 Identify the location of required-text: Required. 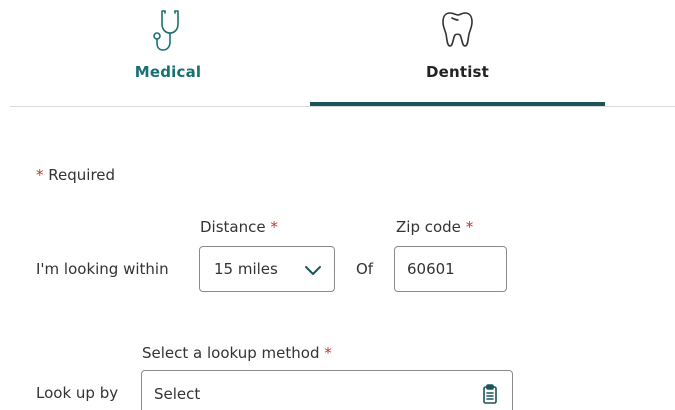
(79, 175).